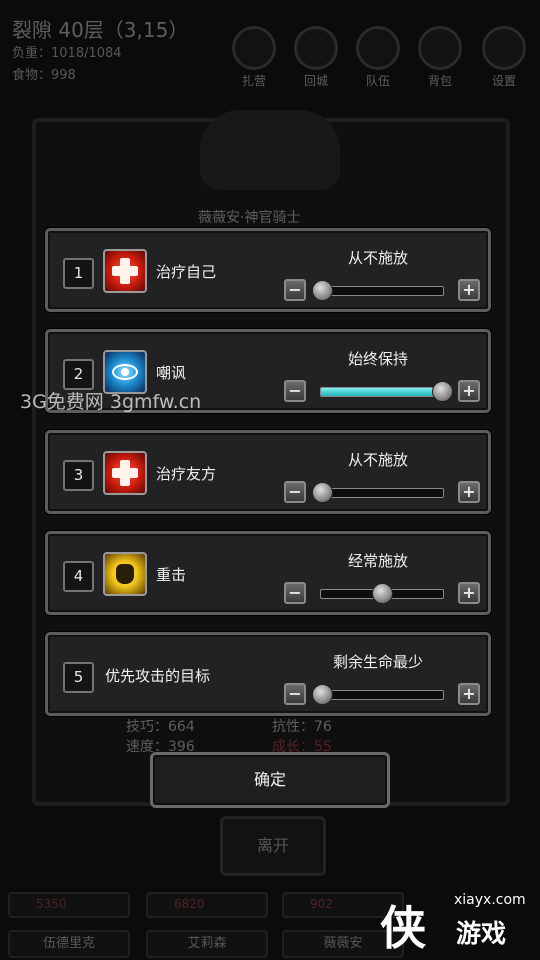 The width and height of the screenshot is (540, 960). I want to click on leave-button: 离开, so click(273, 846).